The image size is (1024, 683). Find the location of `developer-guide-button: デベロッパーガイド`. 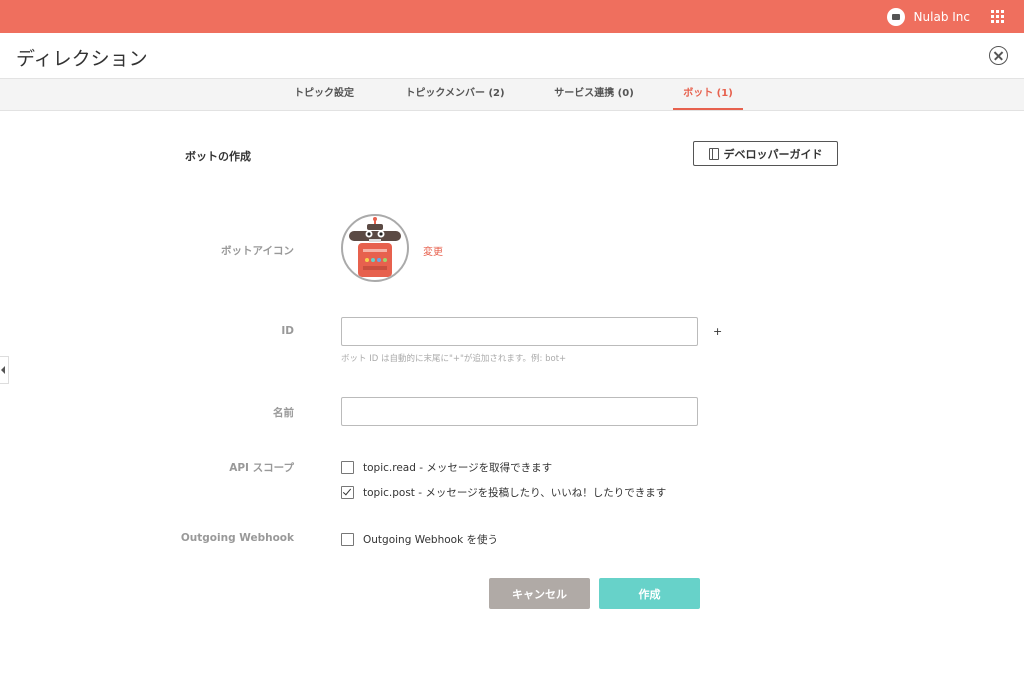

developer-guide-button: デベロッパーガイド is located at coordinates (765, 153).